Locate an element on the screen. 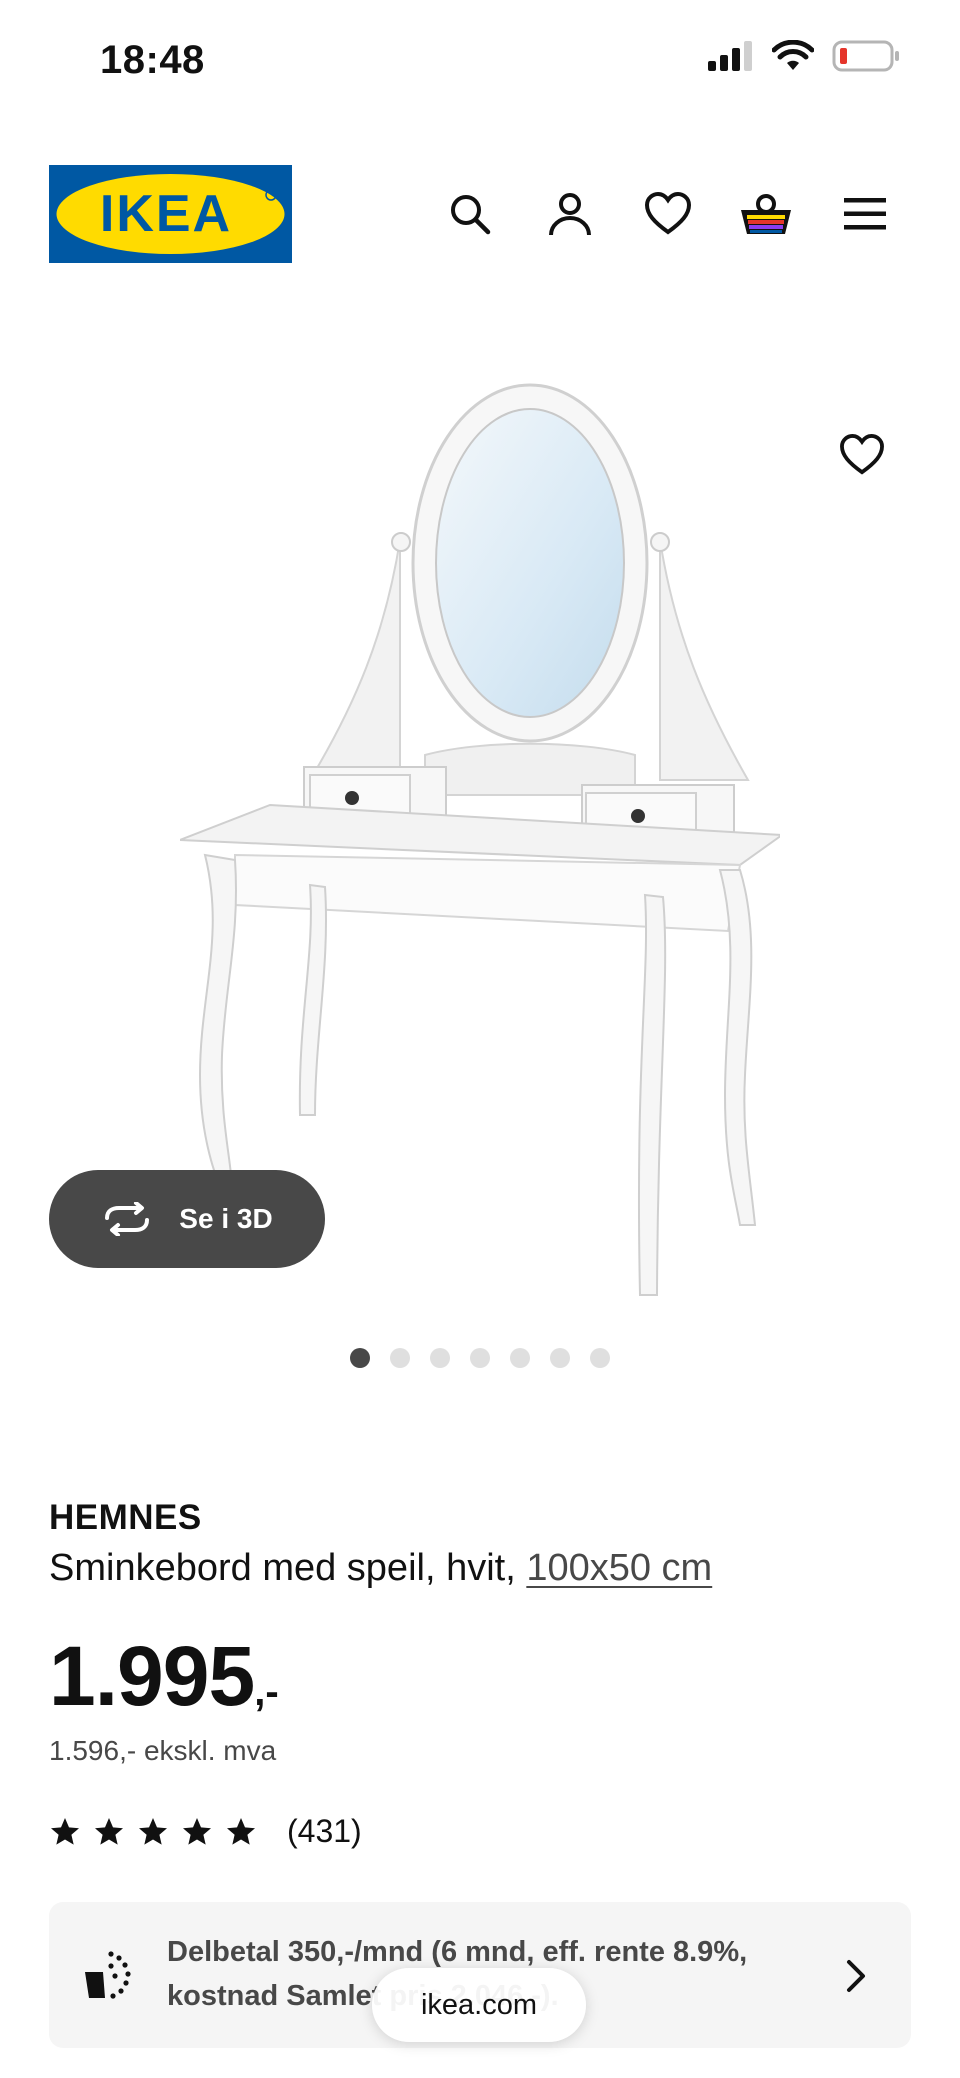 The image size is (960, 2078). battery-icon is located at coordinates (865, 56).